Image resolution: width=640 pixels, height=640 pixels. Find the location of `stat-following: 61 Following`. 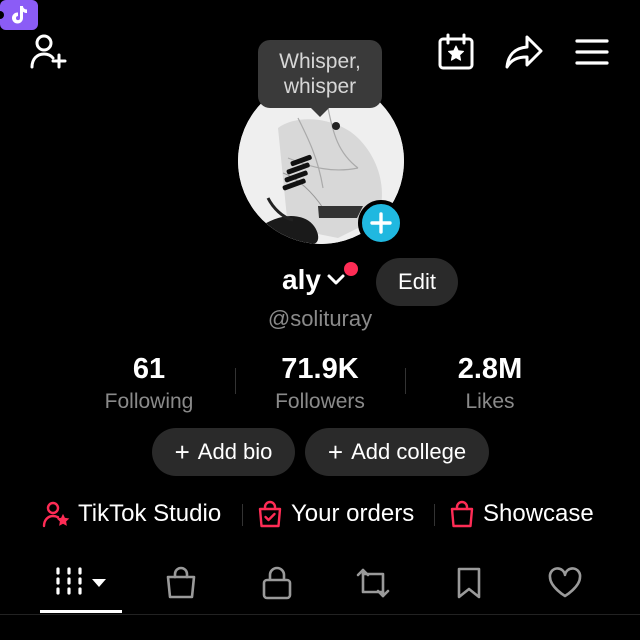

stat-following: 61 Following is located at coordinates (149, 383).